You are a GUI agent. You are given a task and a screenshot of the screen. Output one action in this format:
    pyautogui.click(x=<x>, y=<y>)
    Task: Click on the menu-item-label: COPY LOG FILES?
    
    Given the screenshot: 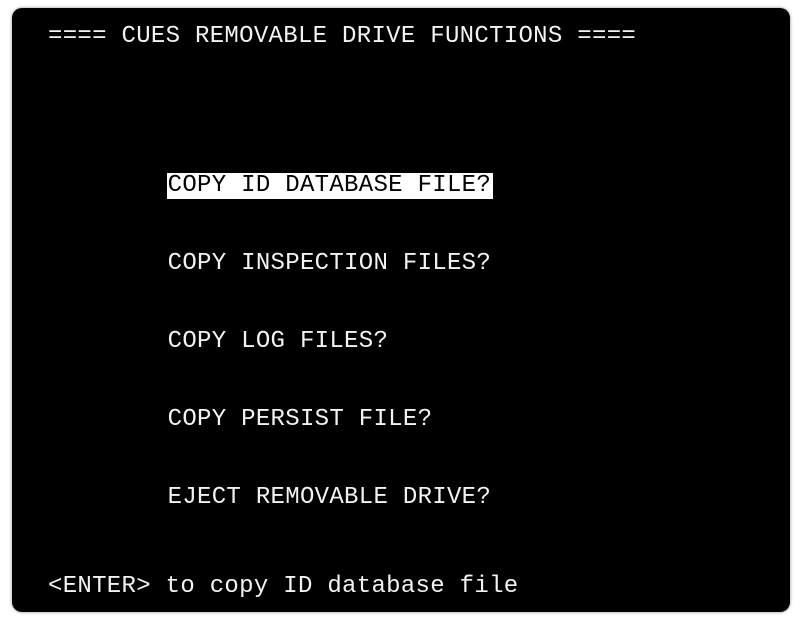 What is the action you would take?
    pyautogui.click(x=278, y=341)
    